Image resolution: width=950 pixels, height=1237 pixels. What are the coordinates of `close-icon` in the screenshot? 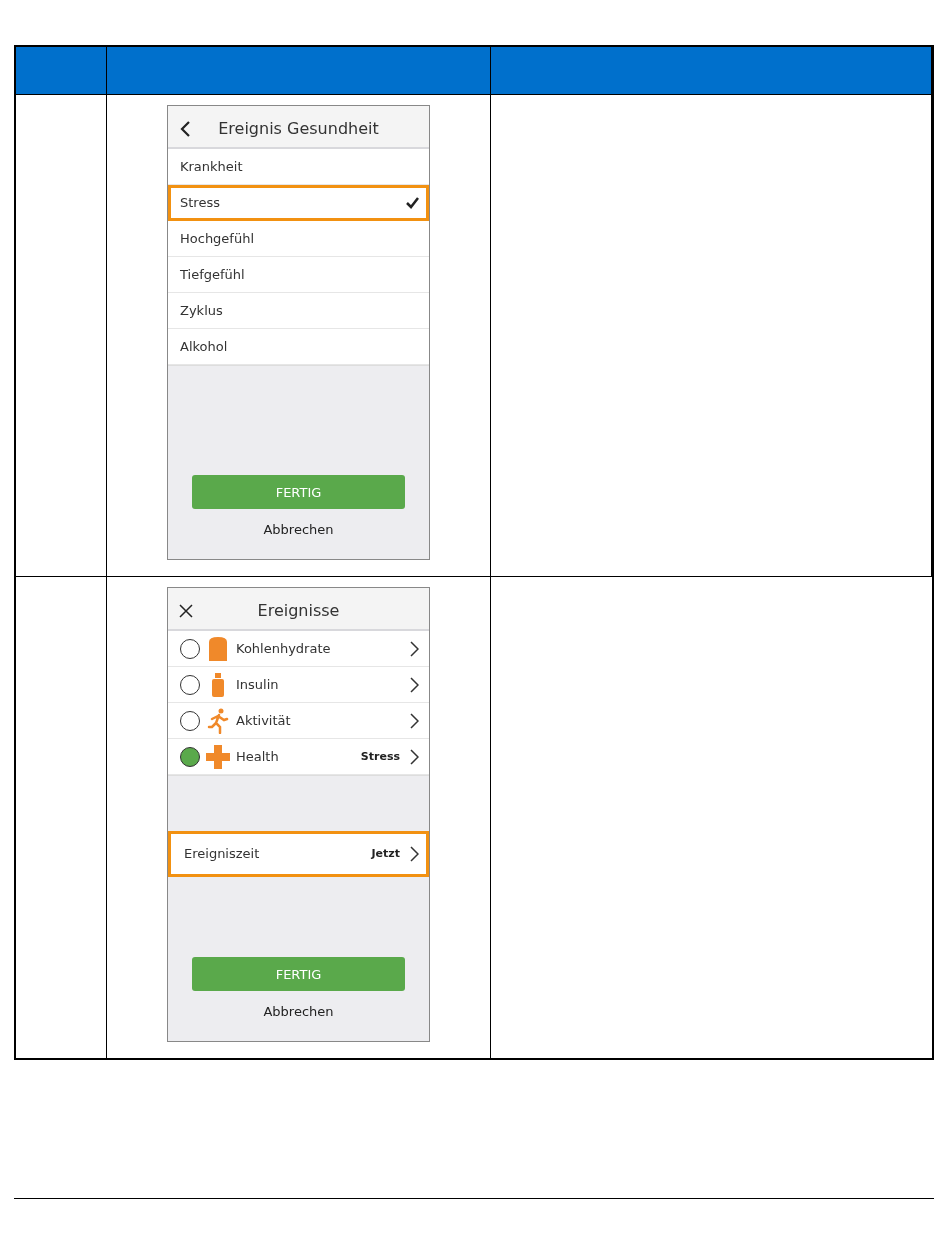 It's located at (186, 610).